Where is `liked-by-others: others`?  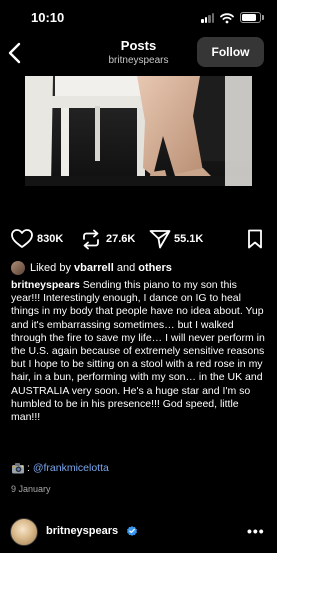 liked-by-others: others is located at coordinates (155, 268).